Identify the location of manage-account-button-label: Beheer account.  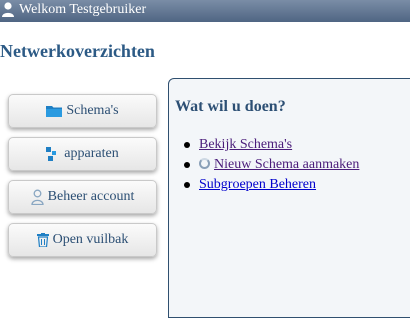
(91, 196).